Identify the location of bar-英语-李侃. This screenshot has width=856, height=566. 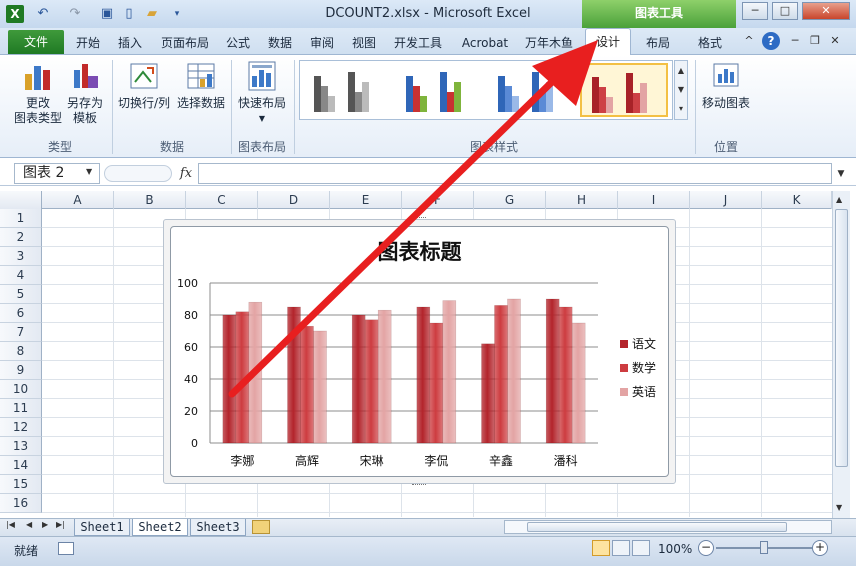
(449, 372).